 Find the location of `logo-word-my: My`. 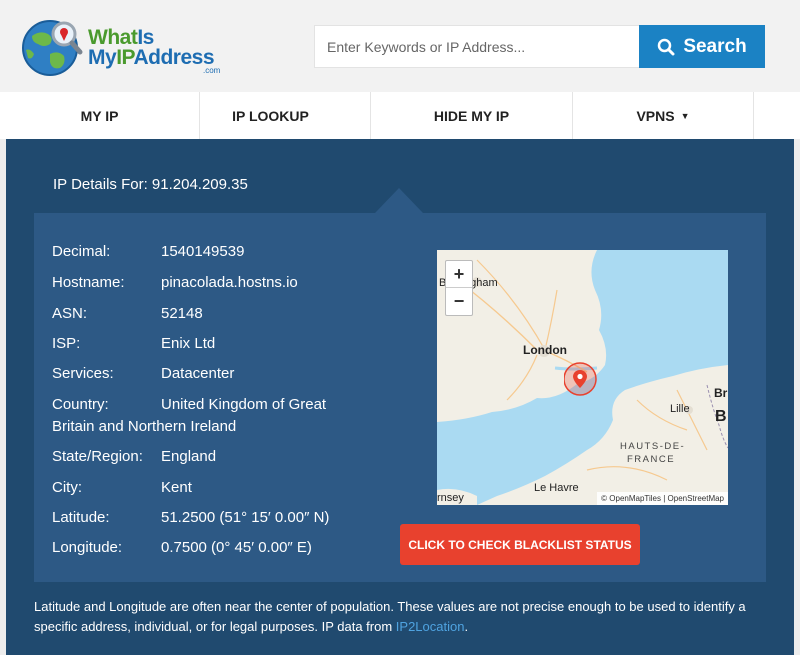

logo-word-my: My is located at coordinates (102, 57).